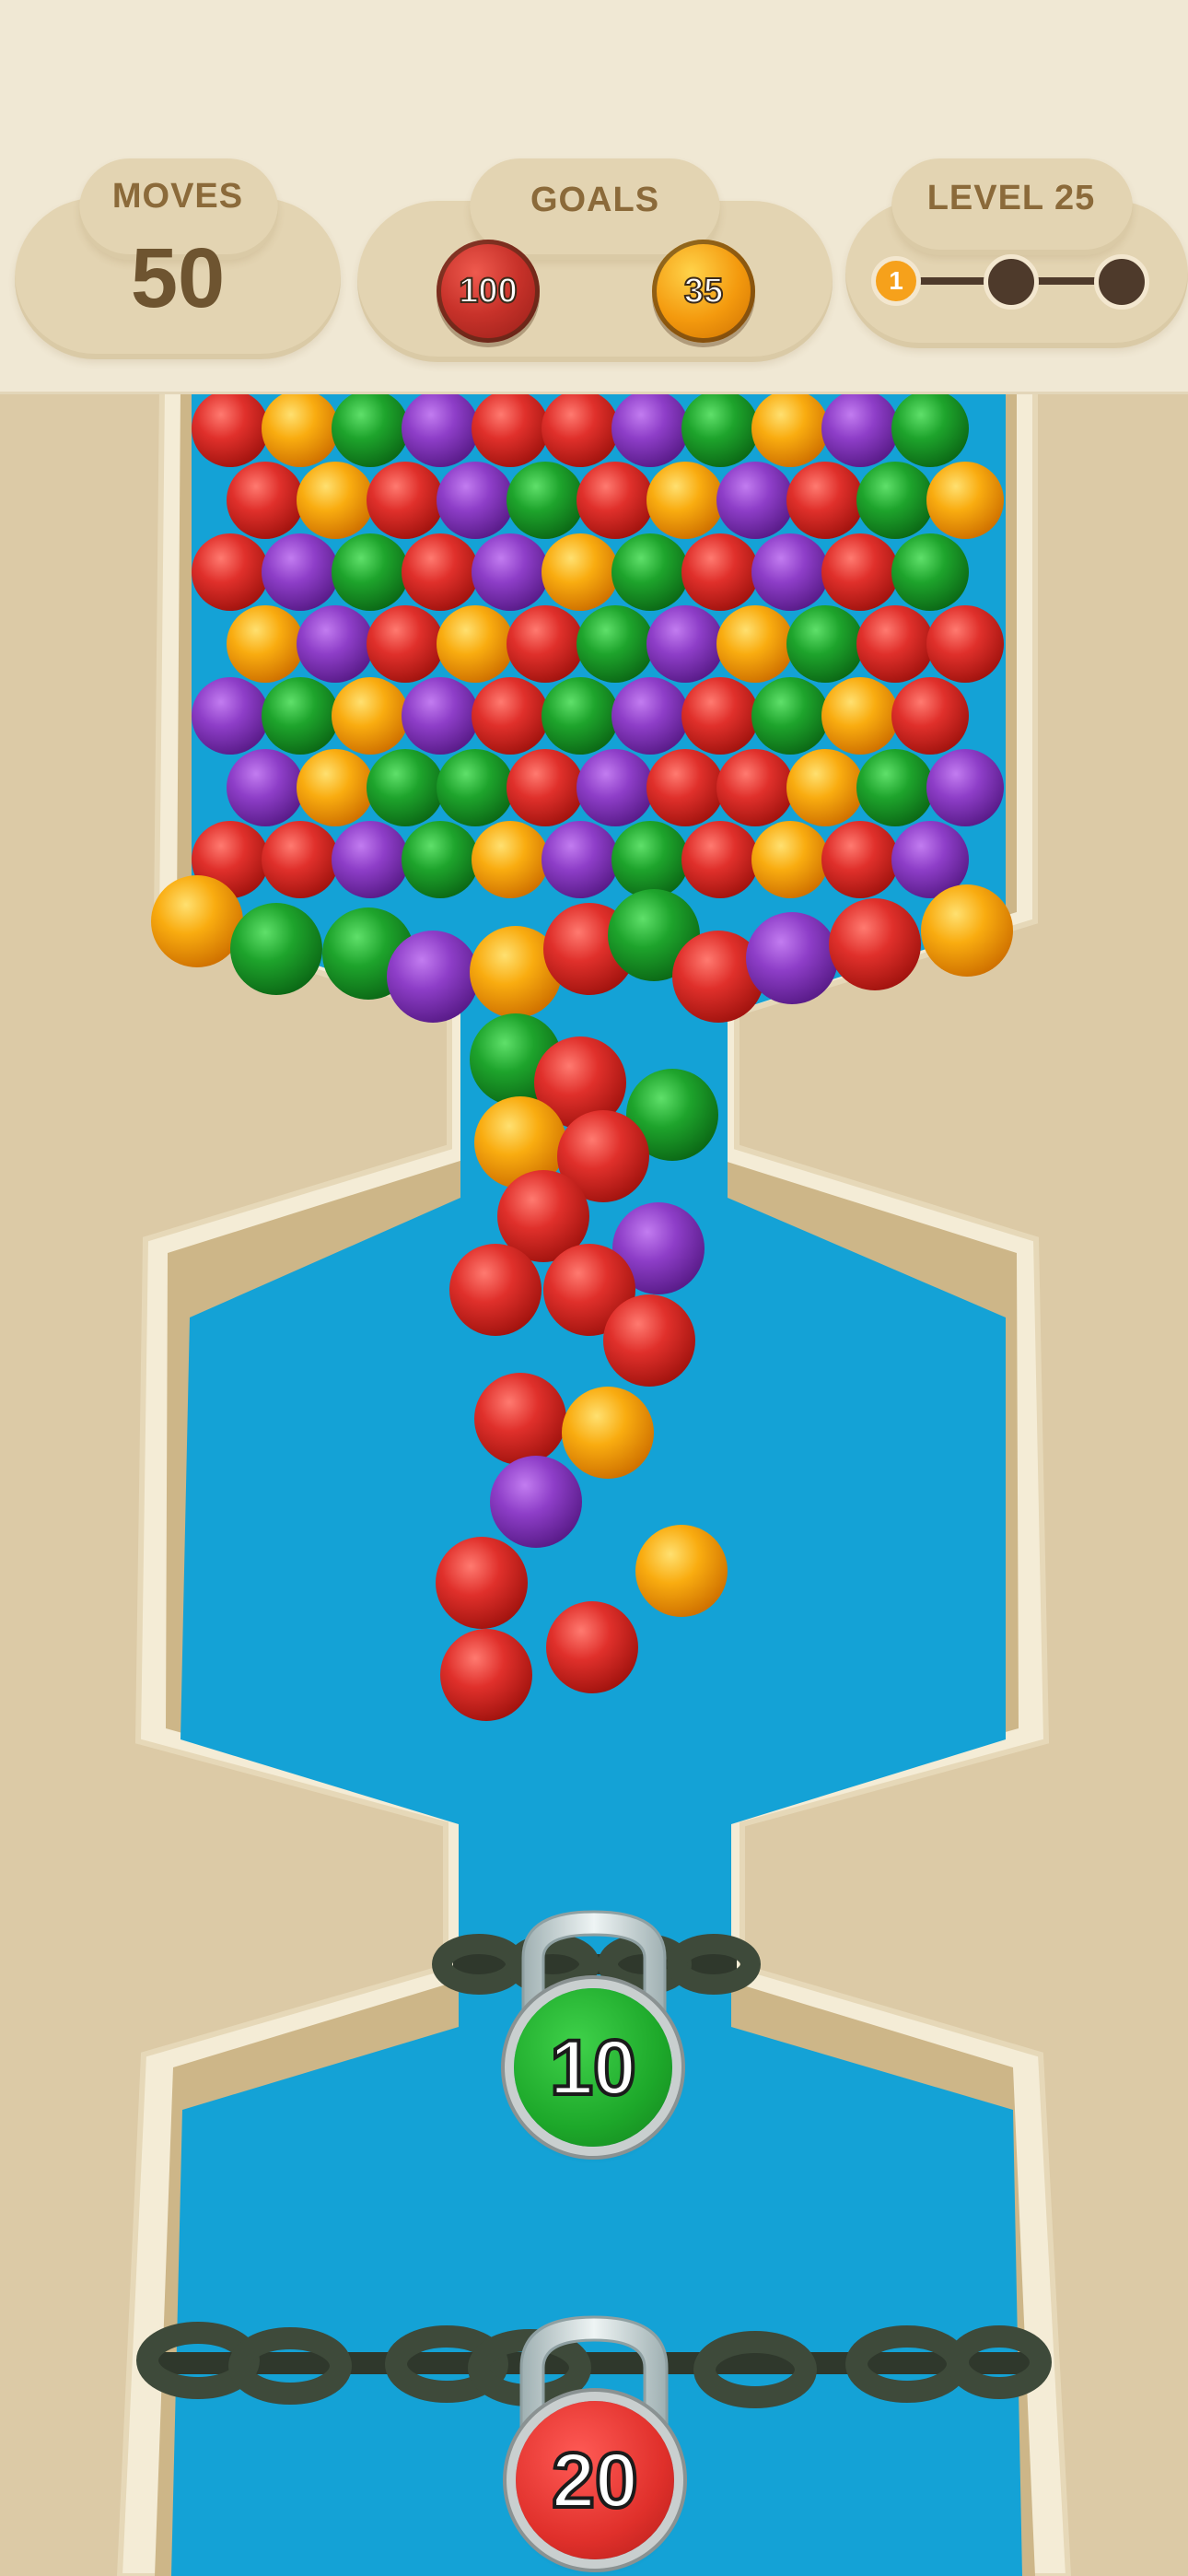 The image size is (1188, 2576). I want to click on moves-label: MOVES, so click(177, 196).